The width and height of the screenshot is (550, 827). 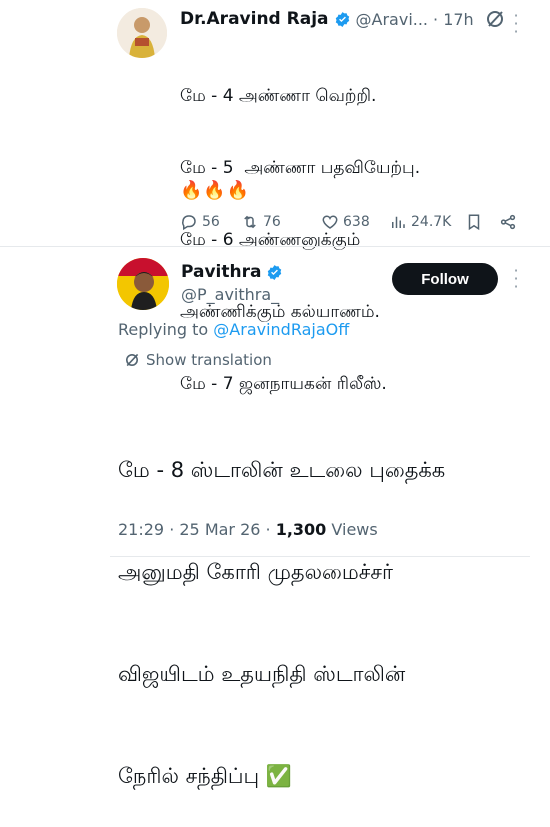 What do you see at coordinates (330, 222) in the screenshot?
I see `heart-icon` at bounding box center [330, 222].